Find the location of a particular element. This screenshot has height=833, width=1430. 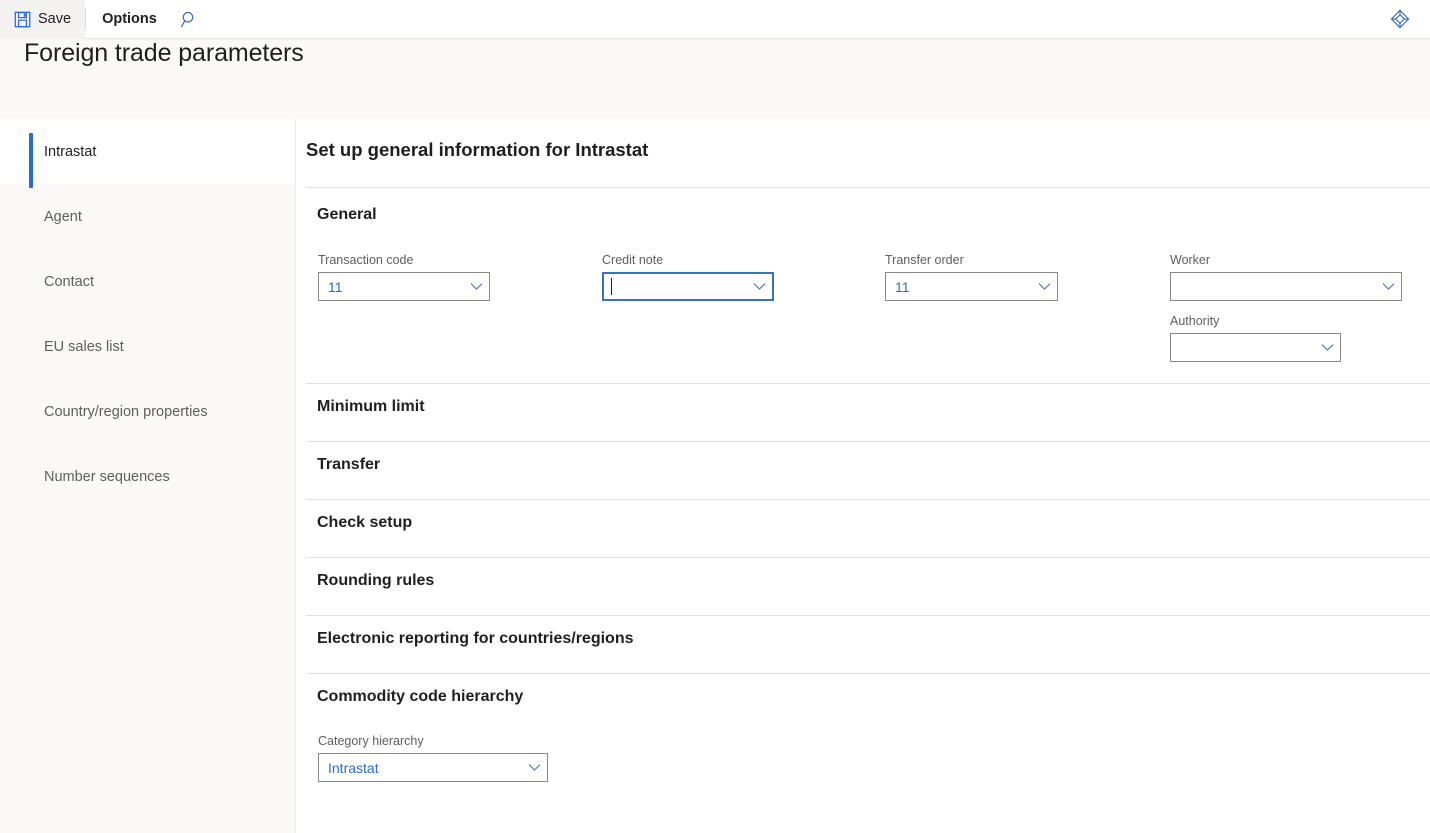

divider-commodity-code-hierarchy is located at coordinates (868, 673).